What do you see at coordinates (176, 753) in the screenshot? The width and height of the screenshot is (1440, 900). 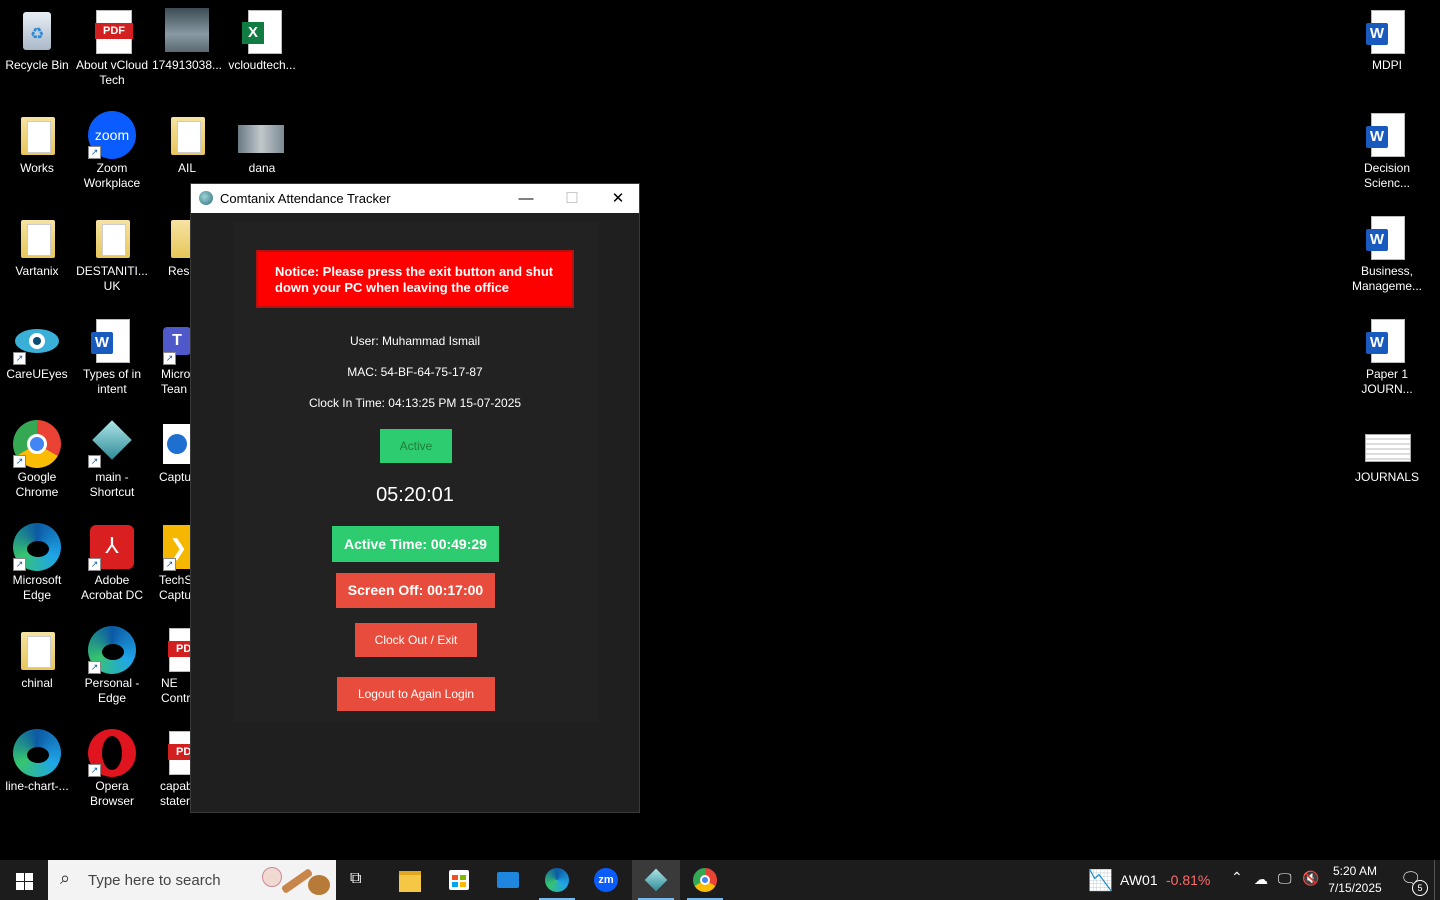 I see `pdf-icon: PDF` at bounding box center [176, 753].